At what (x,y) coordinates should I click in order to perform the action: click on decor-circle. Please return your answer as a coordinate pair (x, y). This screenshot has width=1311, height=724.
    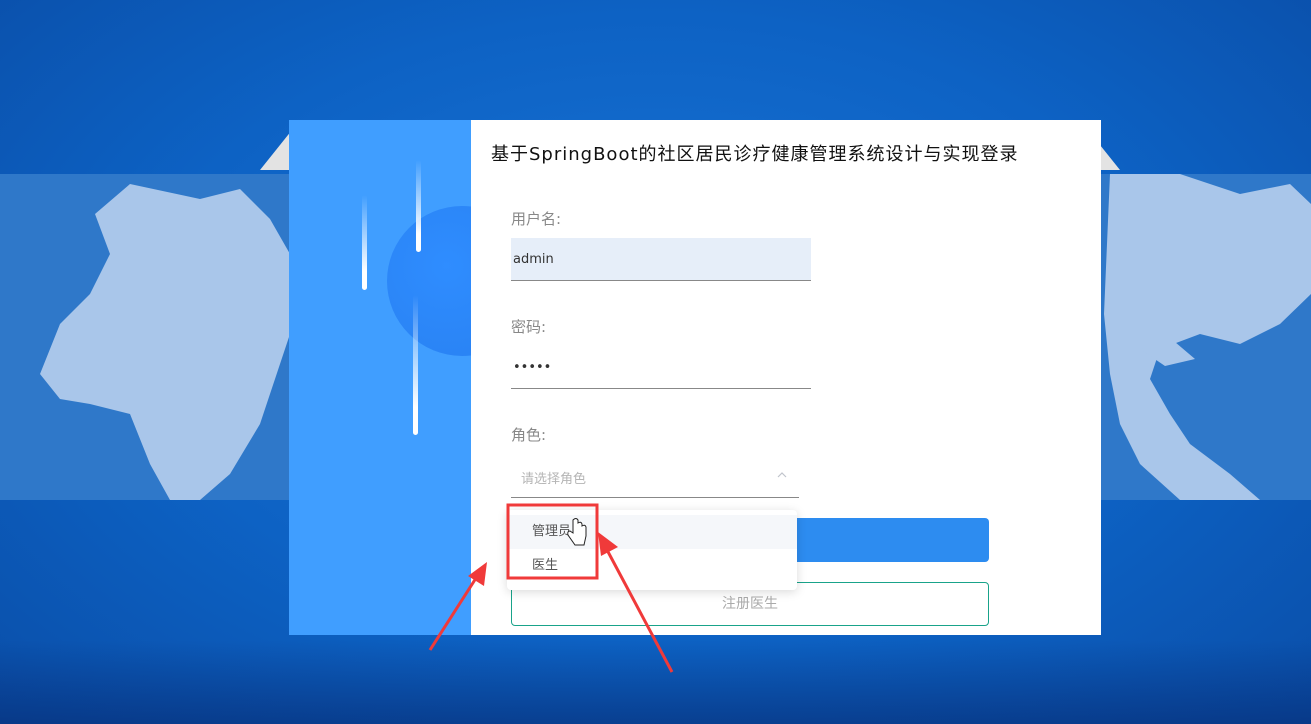
    Looking at the image, I should click on (429, 281).